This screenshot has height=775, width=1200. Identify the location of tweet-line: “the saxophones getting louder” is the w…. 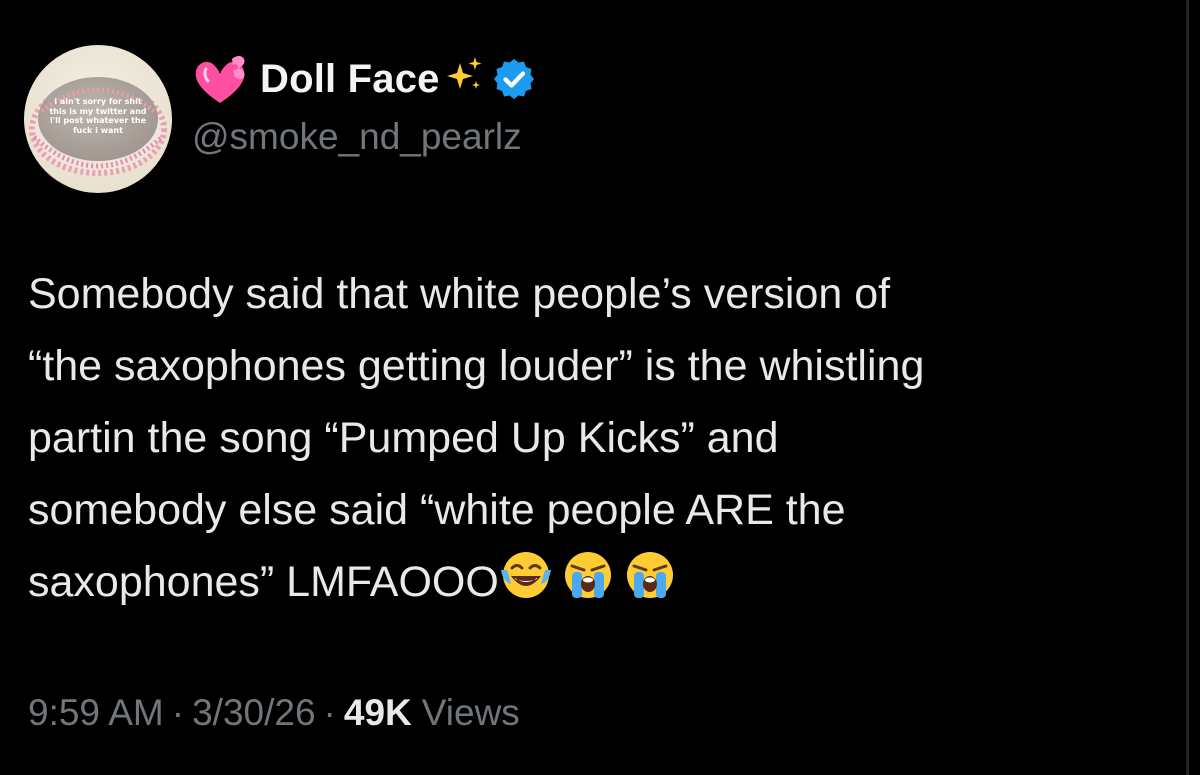
(476, 366).